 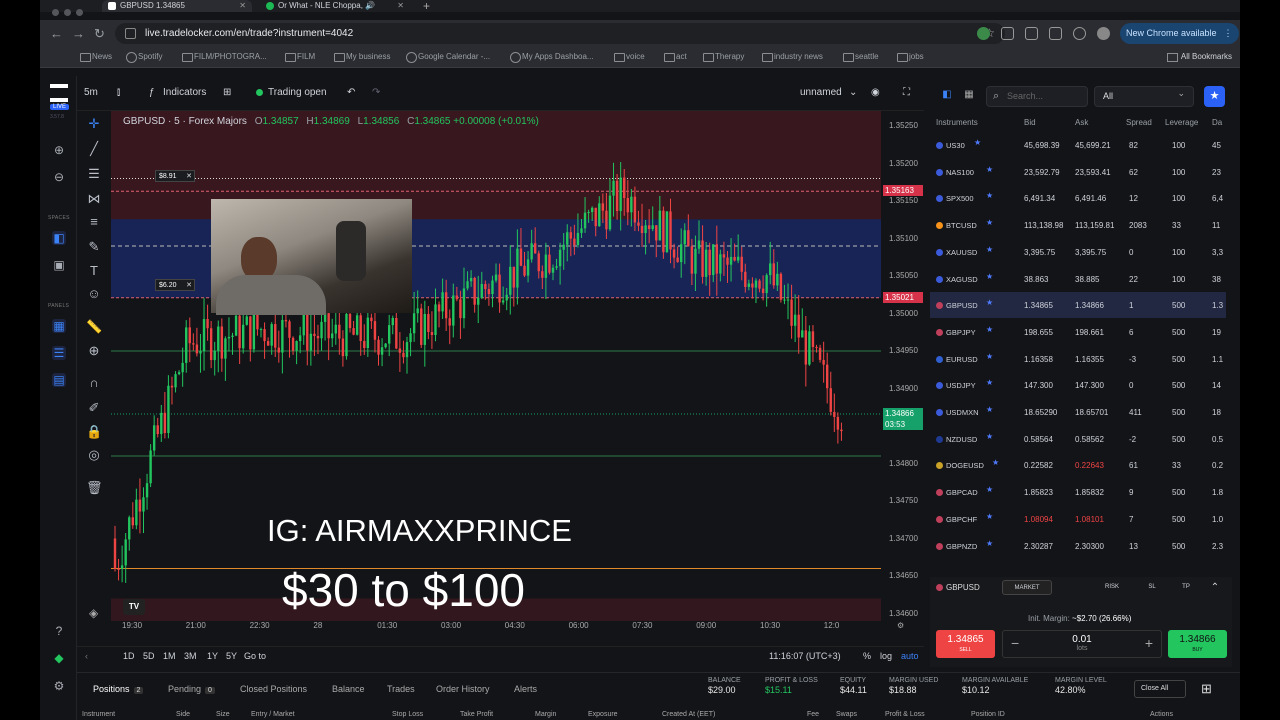 I want to click on panel-order-icon: ▤, so click(x=59, y=380).